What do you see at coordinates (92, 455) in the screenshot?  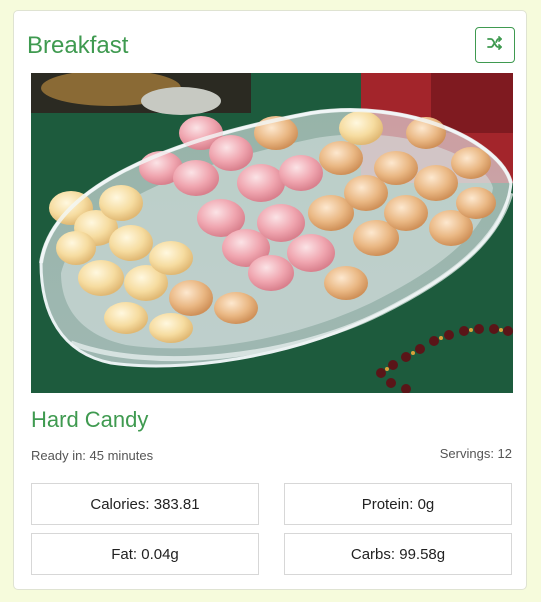 I see `ready-in-text: Ready in: 45 minutes` at bounding box center [92, 455].